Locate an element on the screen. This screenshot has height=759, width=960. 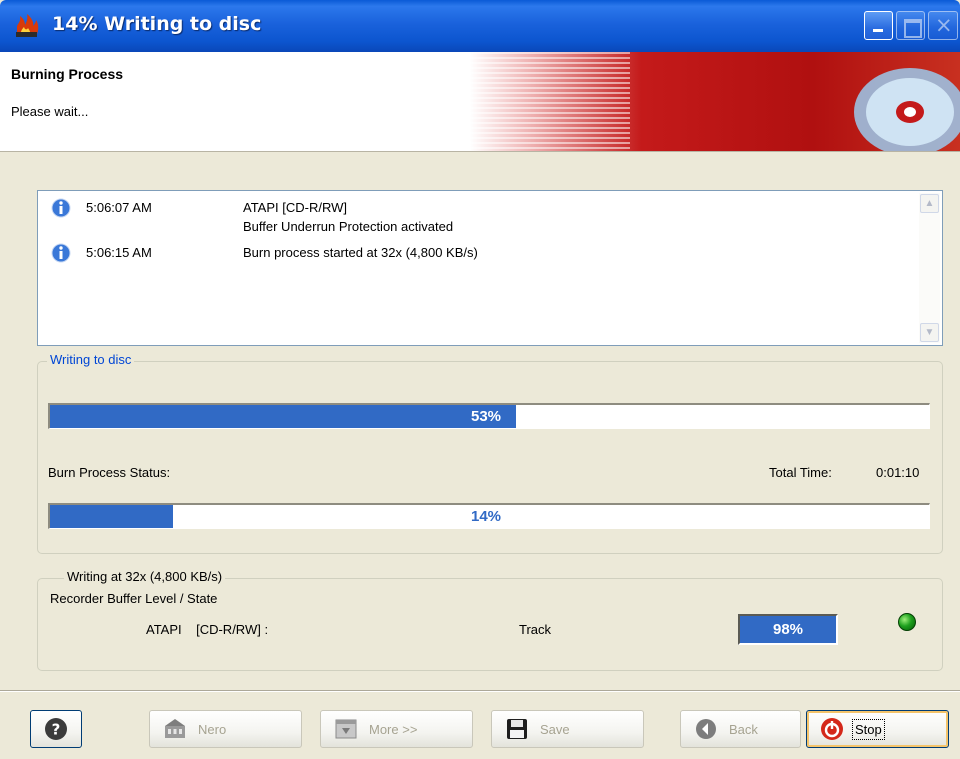
log-time: 5:06:15 AM is located at coordinates (119, 252).